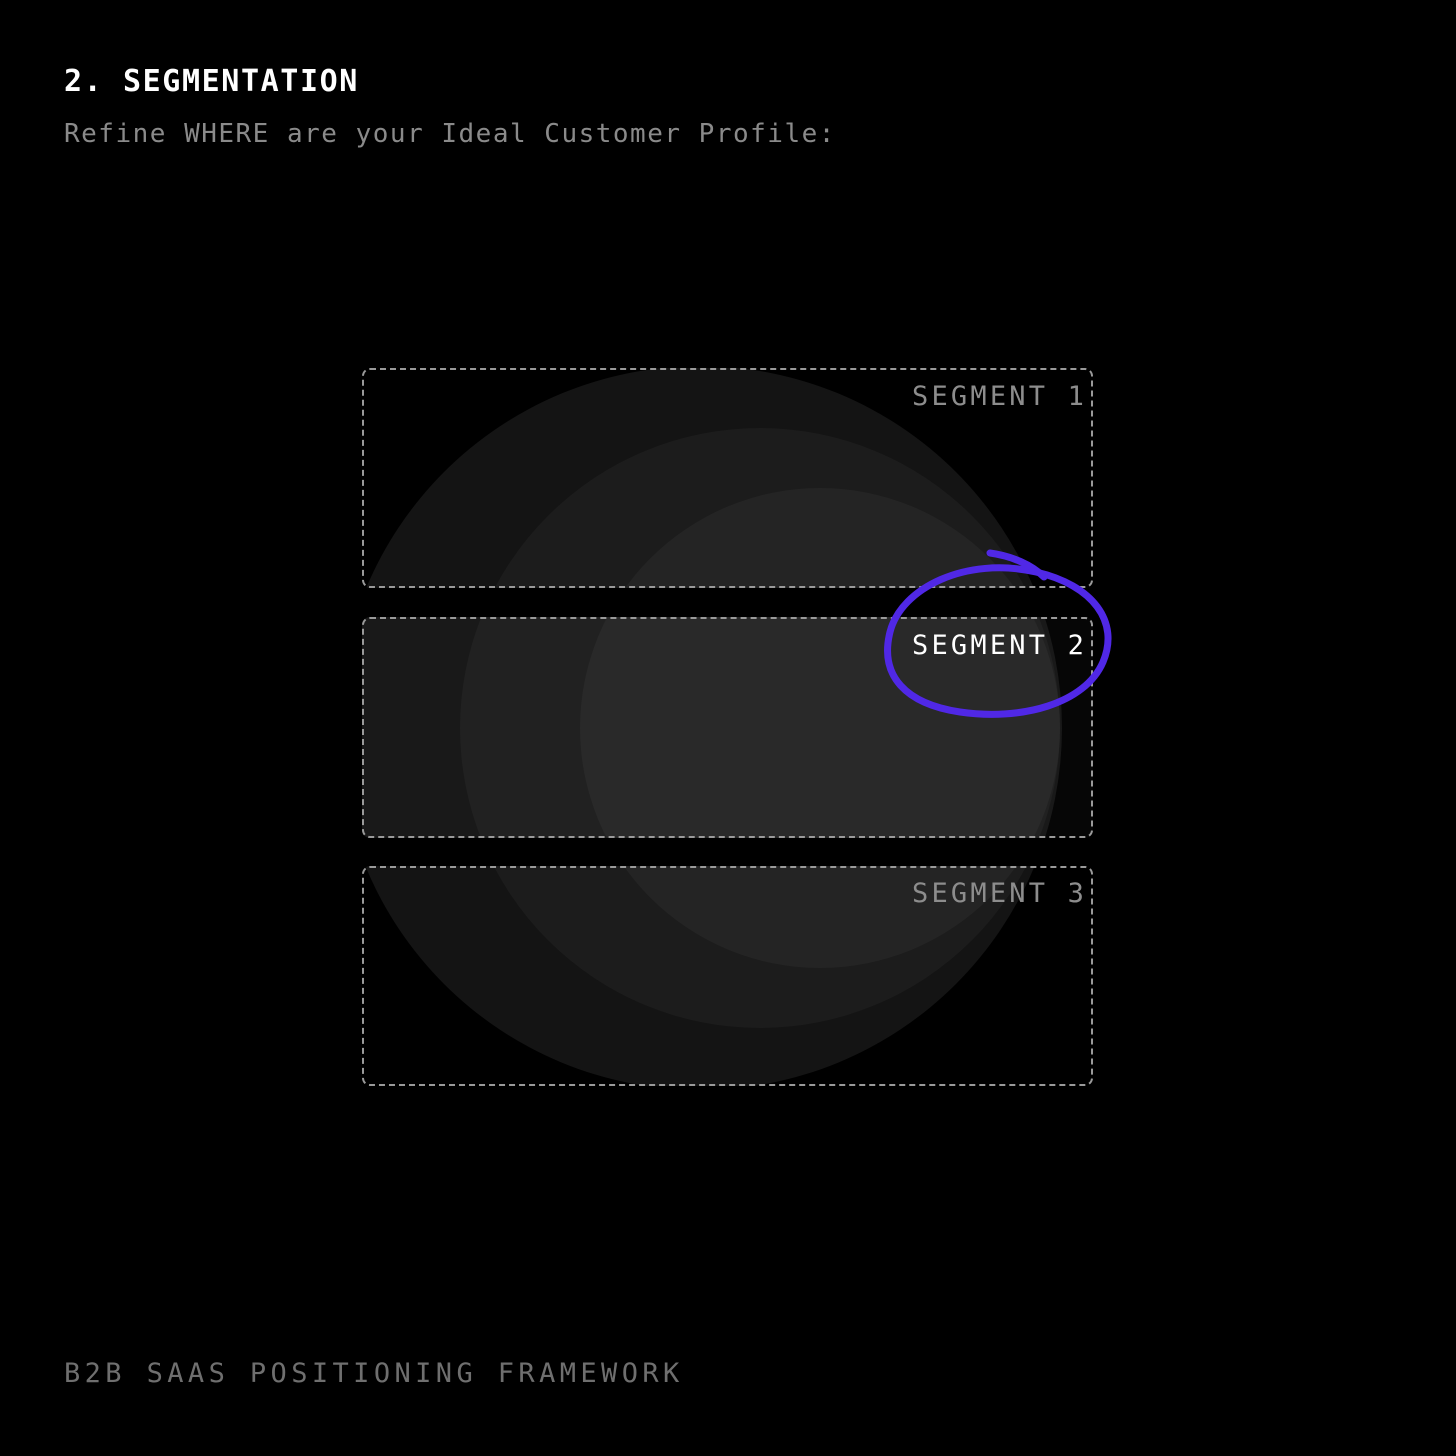  Describe the element at coordinates (1000, 893) in the screenshot. I see `segment-label-3: SEGMENT 3` at that location.